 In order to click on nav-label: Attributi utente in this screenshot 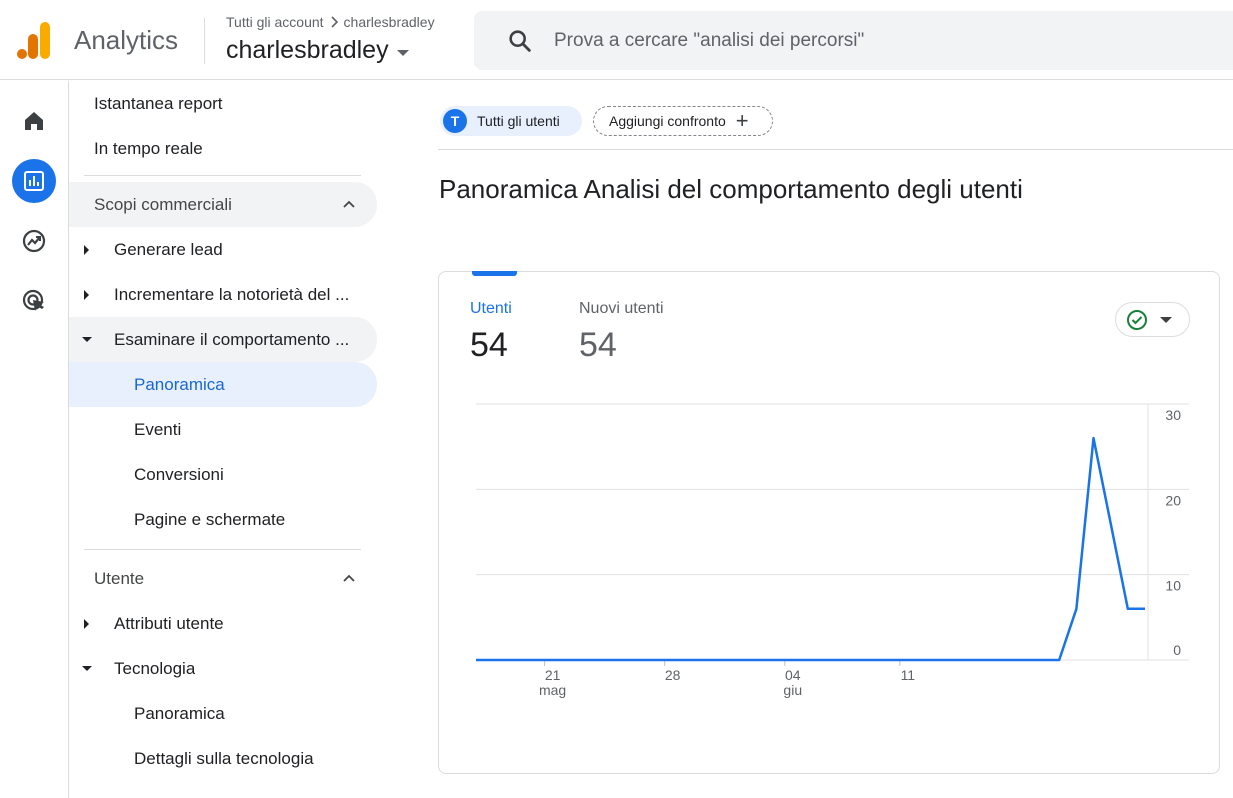, I will do `click(169, 623)`.